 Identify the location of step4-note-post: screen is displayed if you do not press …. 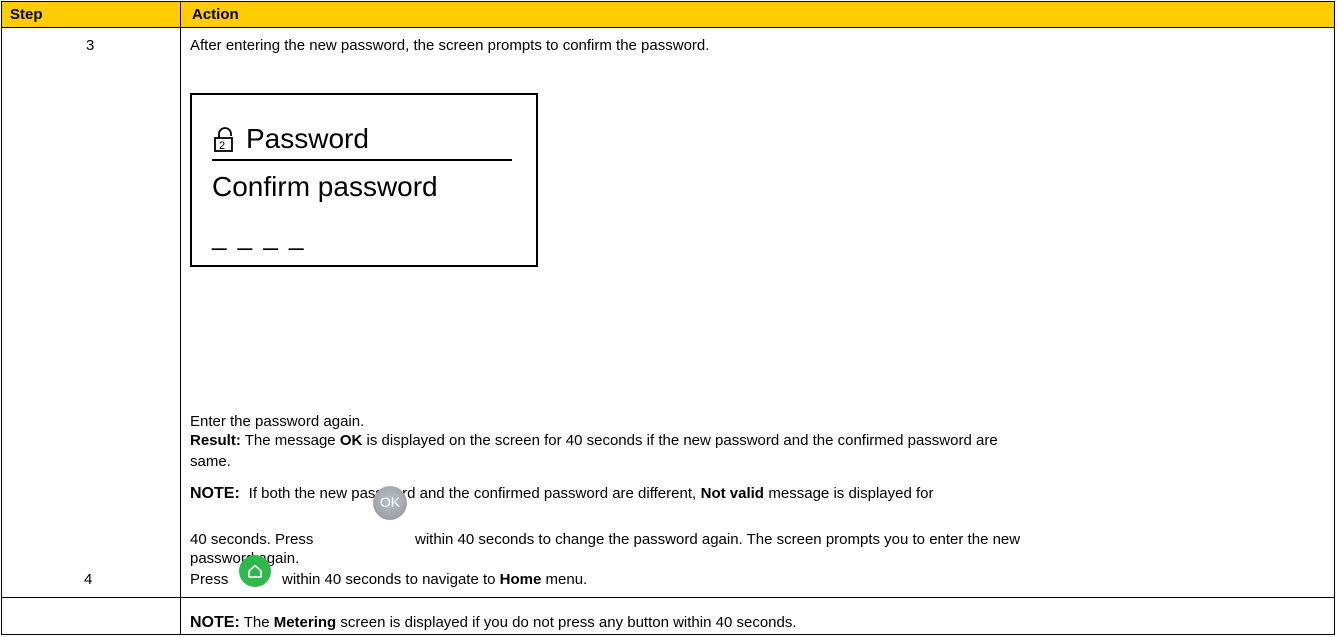
(568, 622).